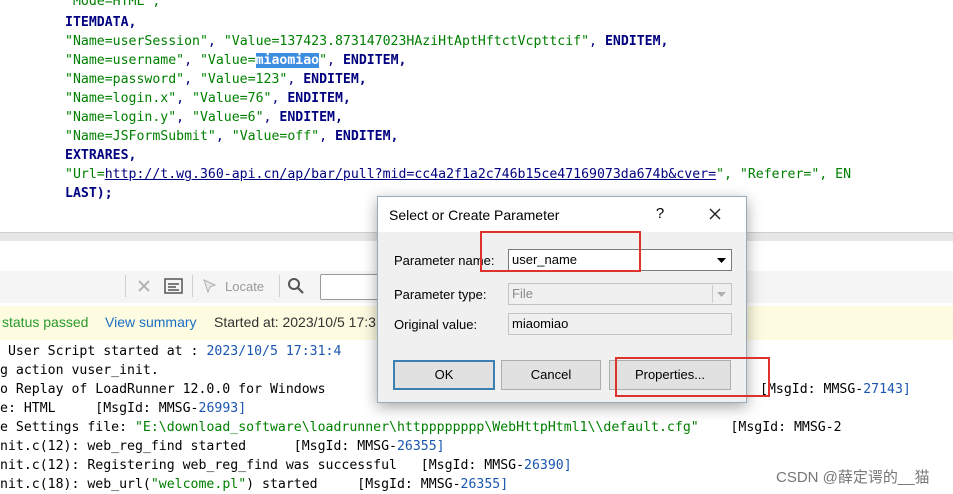 Image resolution: width=953 pixels, height=494 pixels. Describe the element at coordinates (151, 322) in the screenshot. I see `view-summary-link: View summary` at that location.